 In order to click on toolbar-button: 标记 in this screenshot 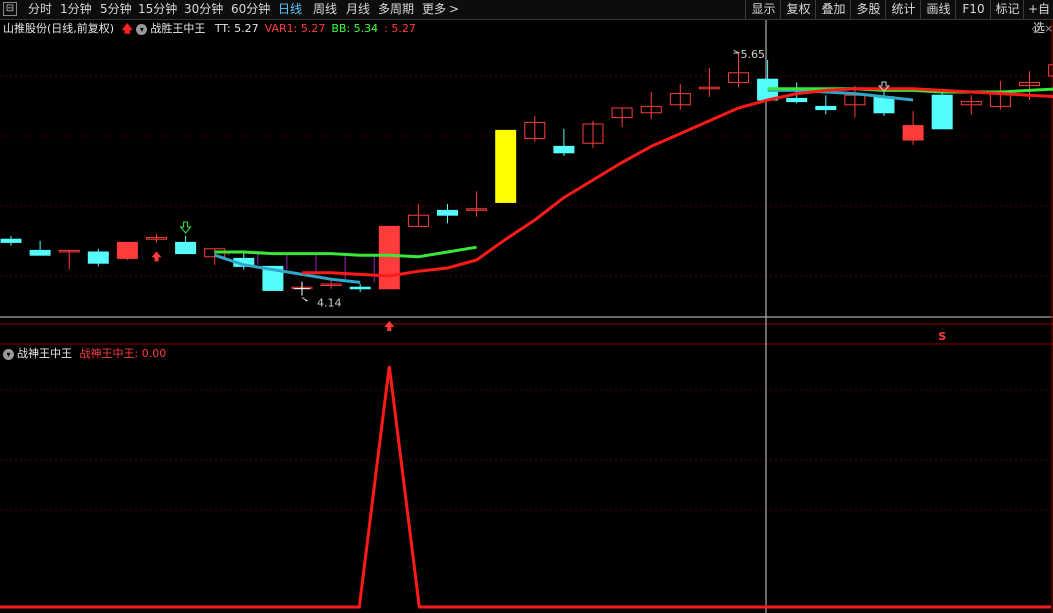, I will do `click(1007, 9)`.